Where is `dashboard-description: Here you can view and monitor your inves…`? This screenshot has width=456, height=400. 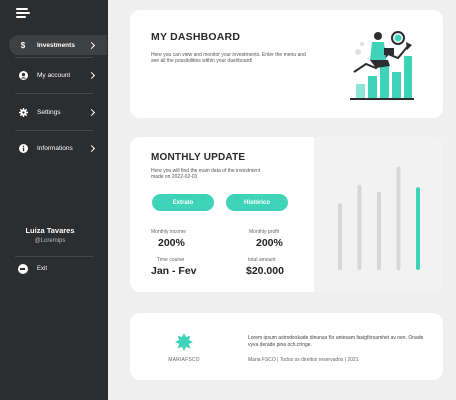 dashboard-description: Here you can view and monitor your inves… is located at coordinates (228, 58).